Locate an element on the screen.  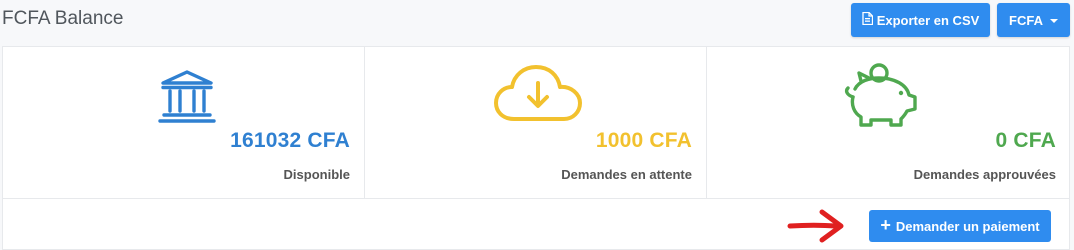
approved-amount: 0 CFA is located at coordinates (1025, 140).